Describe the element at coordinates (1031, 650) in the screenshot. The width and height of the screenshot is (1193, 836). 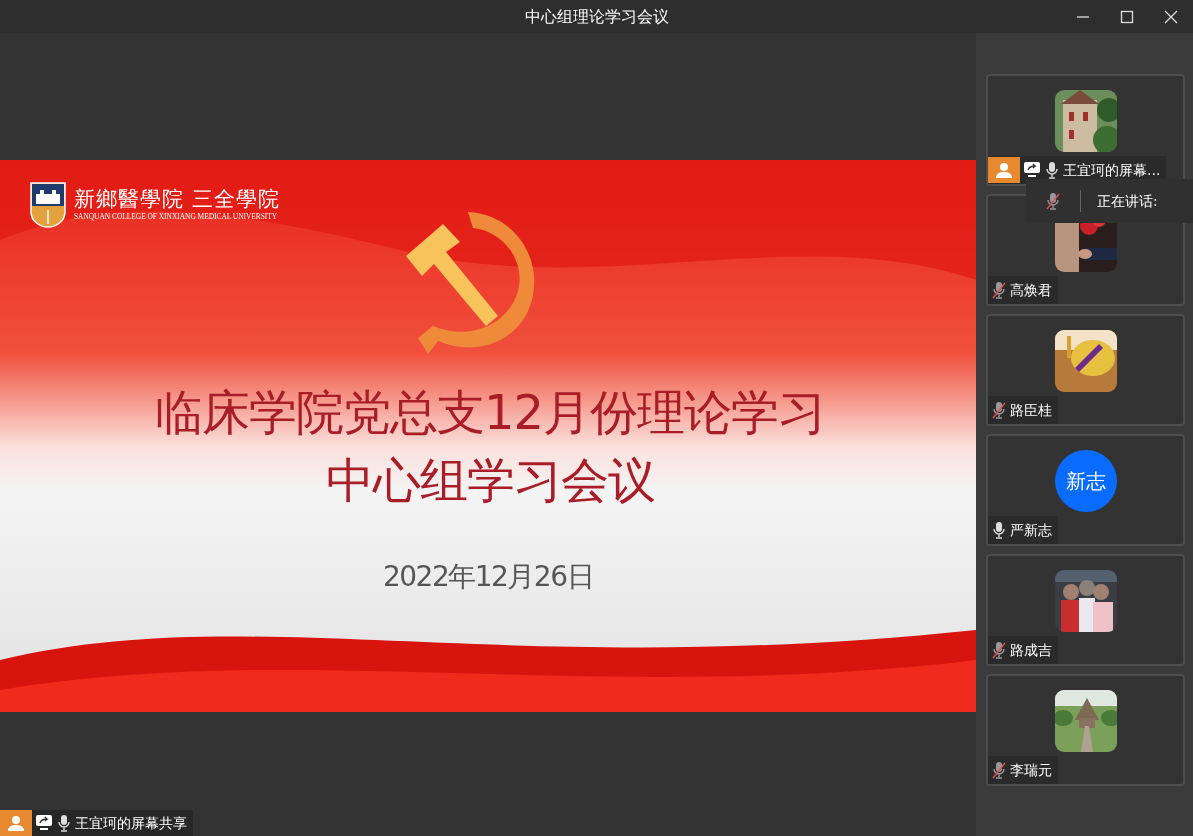
I see `participant-name: 路成吉` at that location.